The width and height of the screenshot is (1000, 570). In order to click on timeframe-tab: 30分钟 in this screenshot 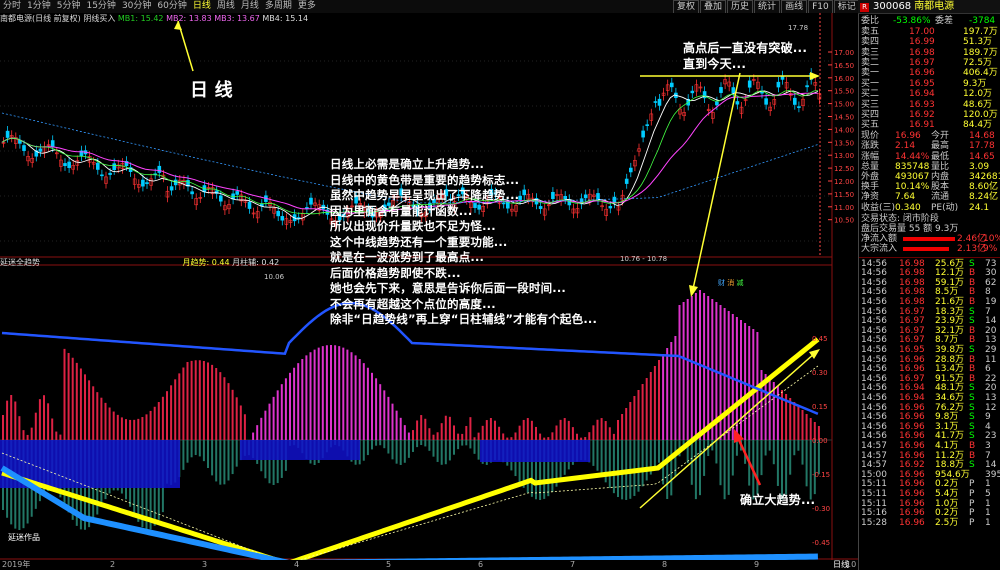, I will do `click(136, 6)`.